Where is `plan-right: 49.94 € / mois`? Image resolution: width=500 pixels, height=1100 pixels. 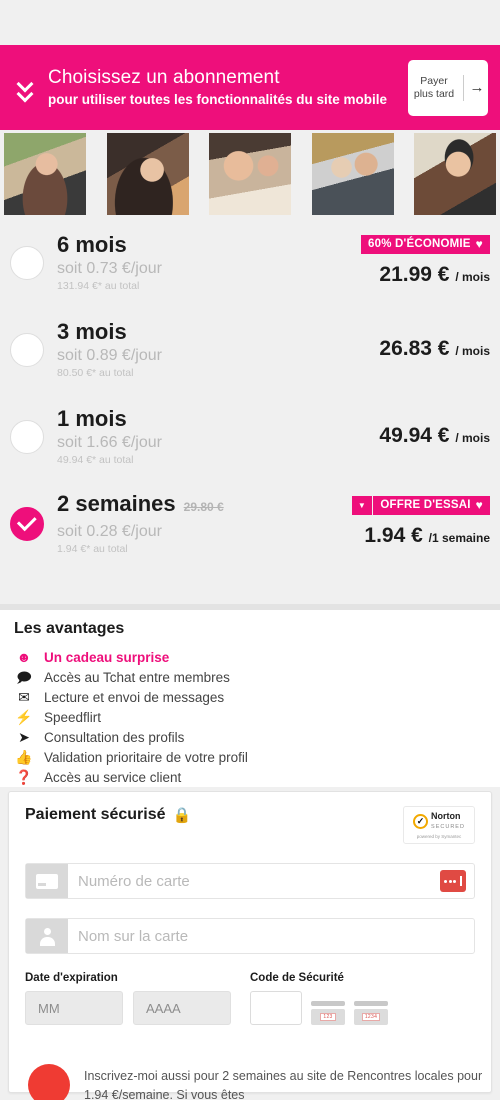
plan-right: 49.94 € / mois is located at coordinates (434, 436).